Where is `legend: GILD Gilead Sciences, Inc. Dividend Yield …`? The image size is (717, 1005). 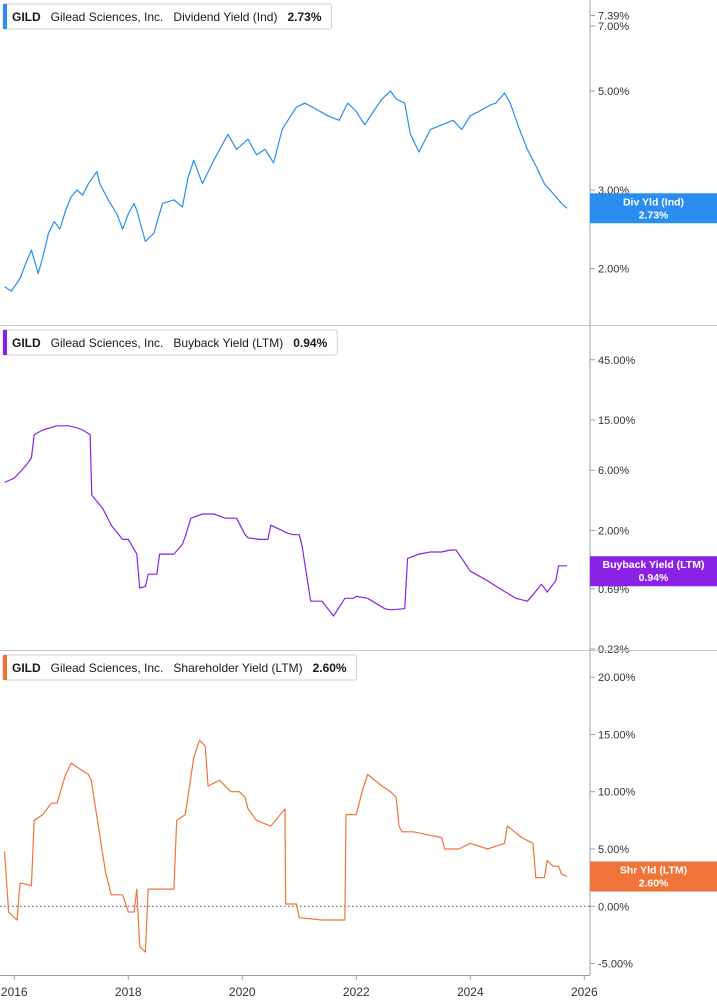 legend: GILD Gilead Sciences, Inc. Dividend Yield … is located at coordinates (167, 16).